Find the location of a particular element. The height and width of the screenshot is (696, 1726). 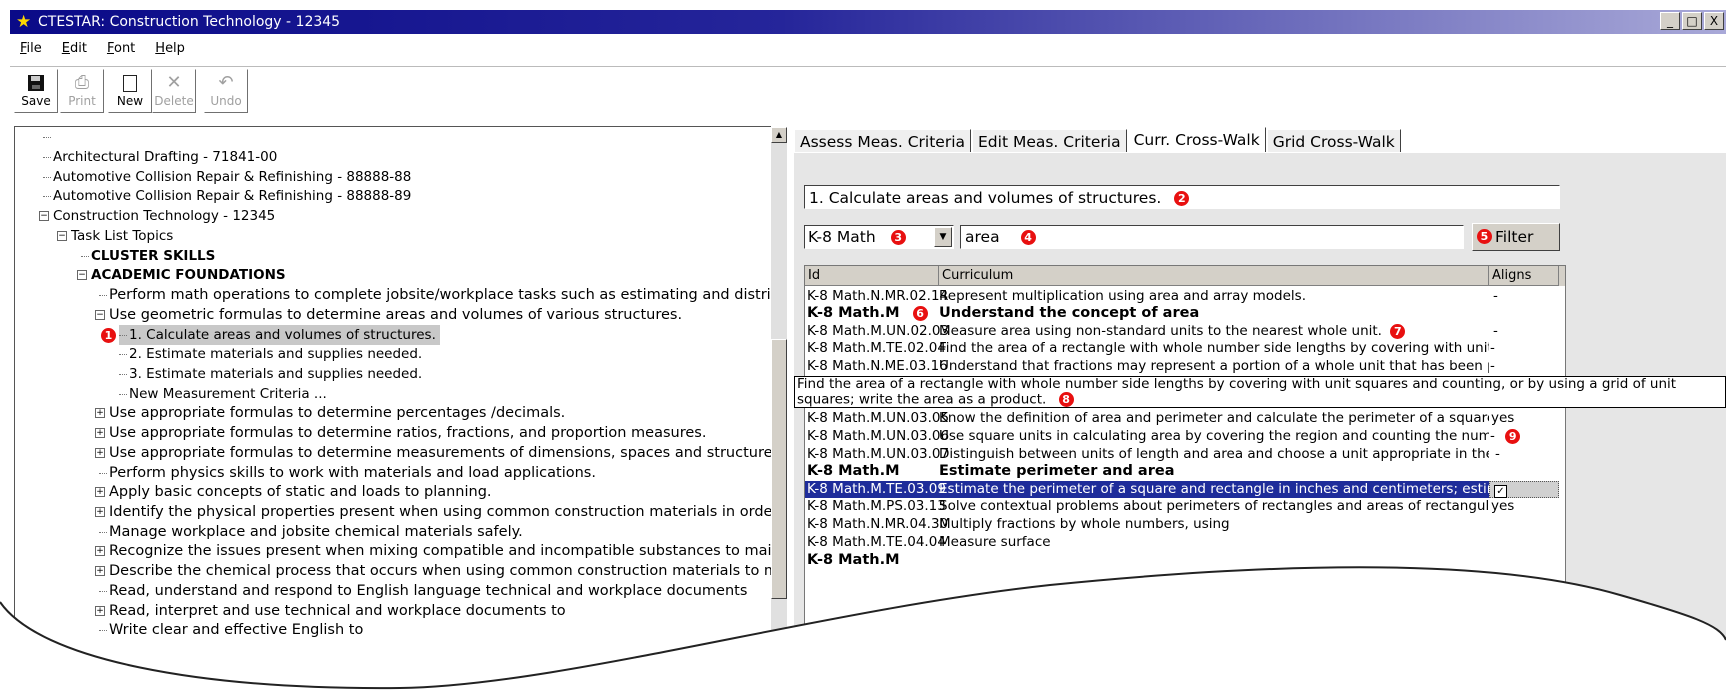

print-button: ⎙ Print is located at coordinates (82, 91).